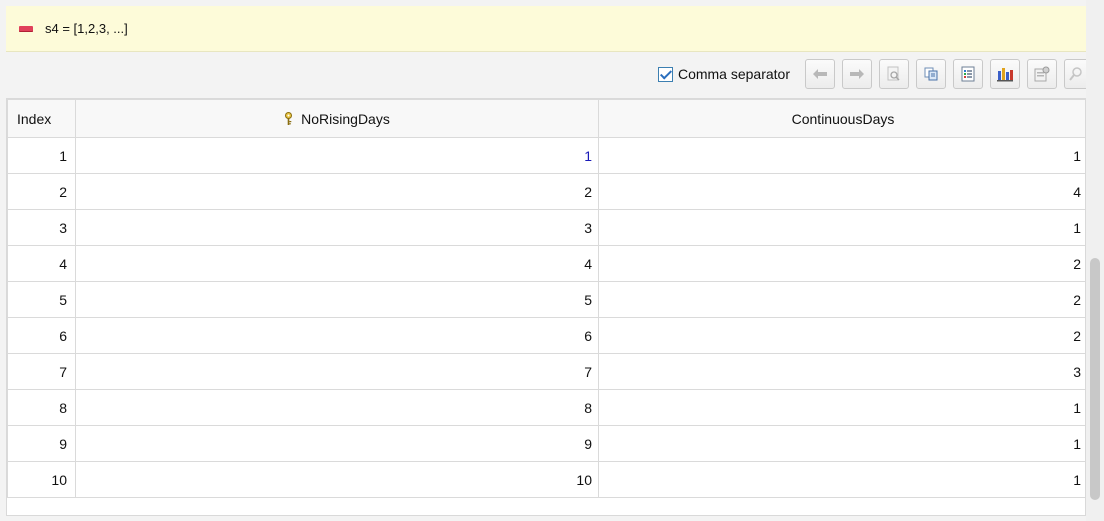 This screenshot has height=521, width=1104. I want to click on find-button, so click(894, 74).